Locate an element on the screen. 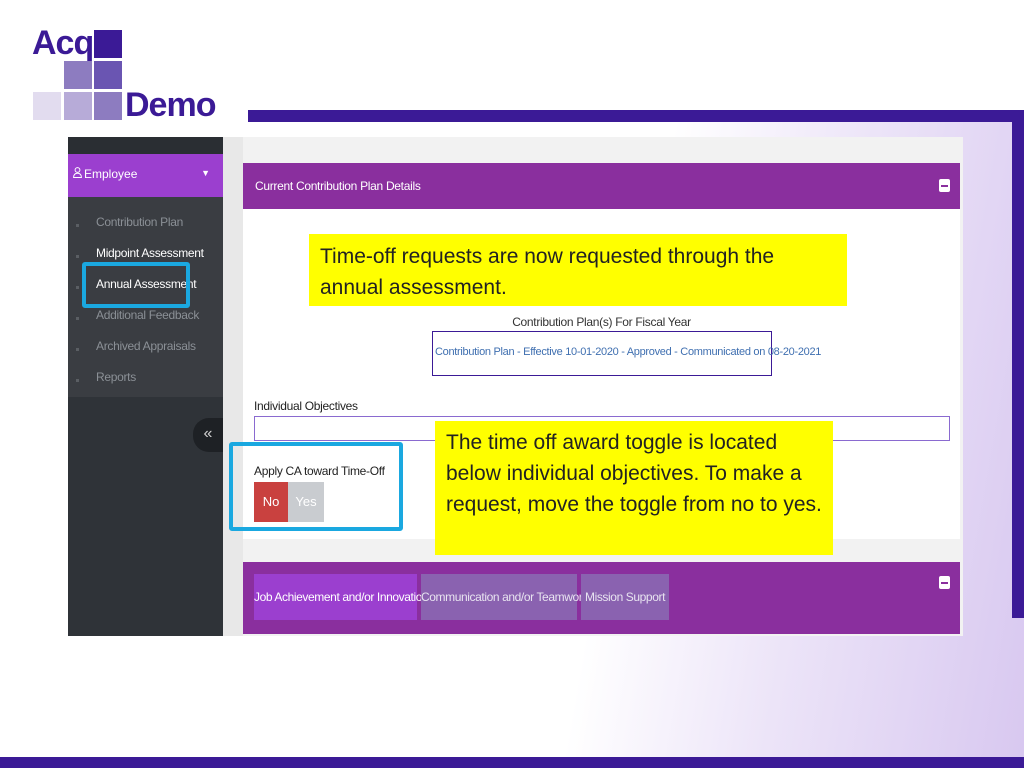  sidebar-item-reports: Reports is located at coordinates (116, 377).